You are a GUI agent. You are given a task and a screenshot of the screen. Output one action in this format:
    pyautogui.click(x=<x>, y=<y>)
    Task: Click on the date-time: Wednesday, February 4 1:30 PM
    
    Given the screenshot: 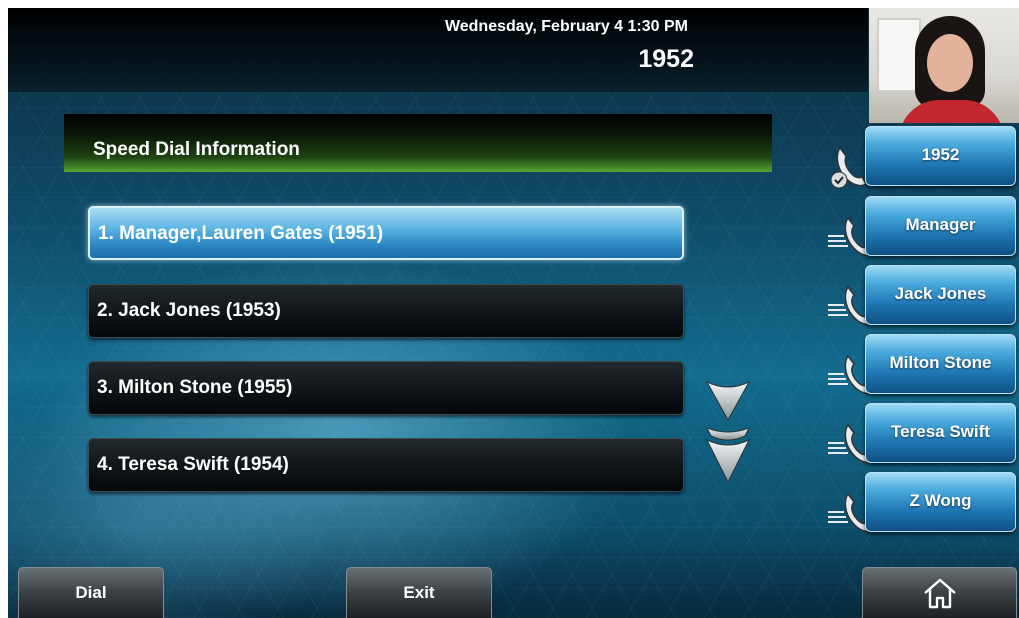 What is the action you would take?
    pyautogui.click(x=566, y=26)
    